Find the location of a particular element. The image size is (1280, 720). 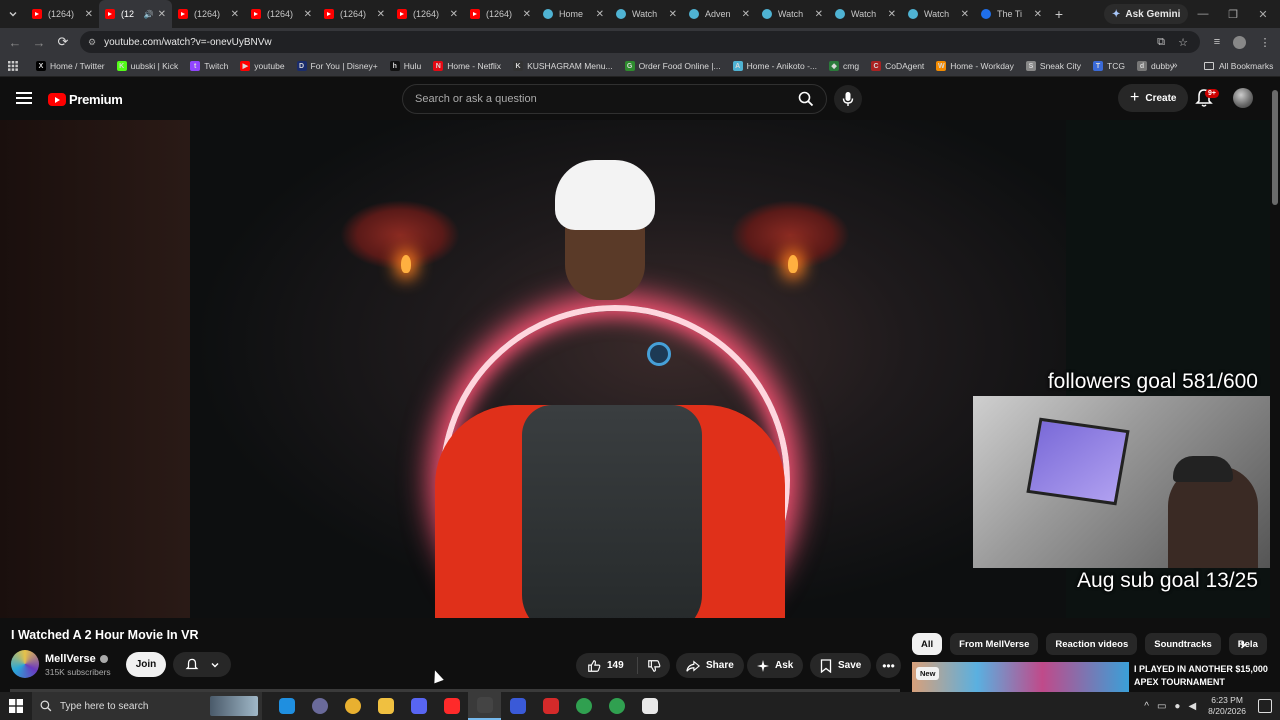

bookmark-item: ▶ youtube is located at coordinates (262, 66).